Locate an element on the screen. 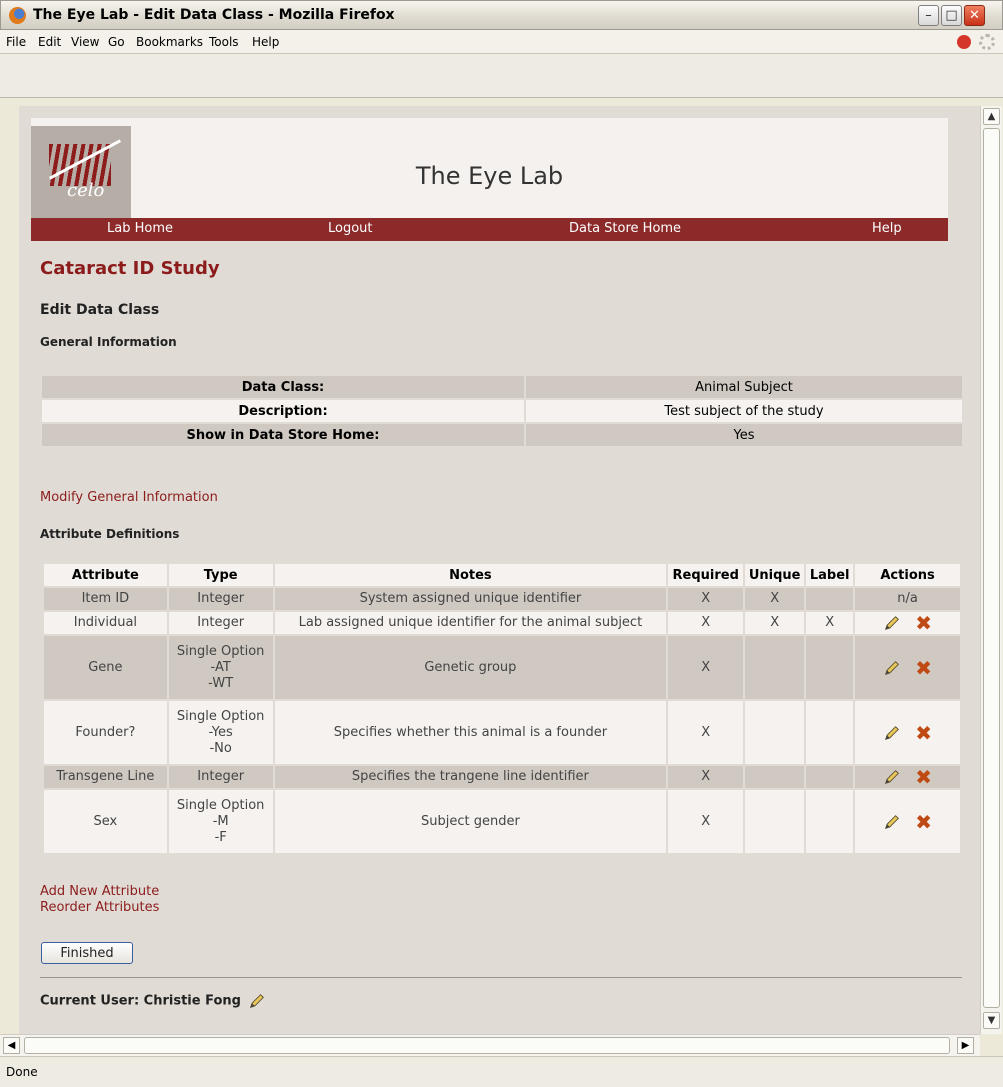 The image size is (1003, 1087). lab-title: The Eye Lab is located at coordinates (489, 176).